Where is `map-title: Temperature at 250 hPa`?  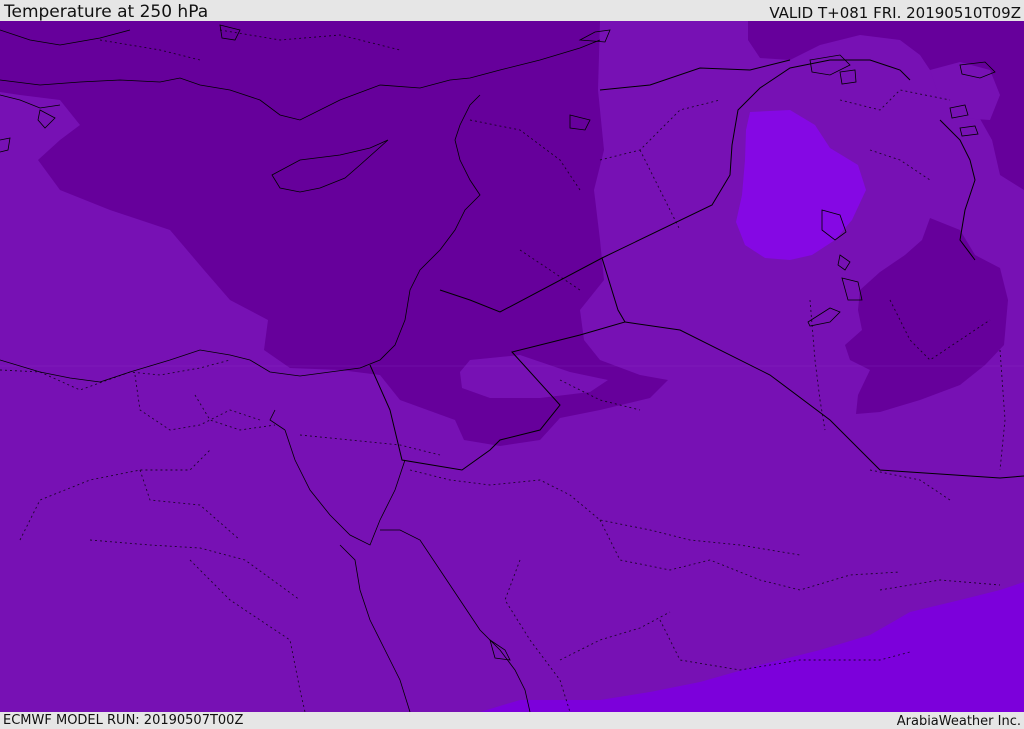
map-title: Temperature at 250 hPa is located at coordinates (106, 12).